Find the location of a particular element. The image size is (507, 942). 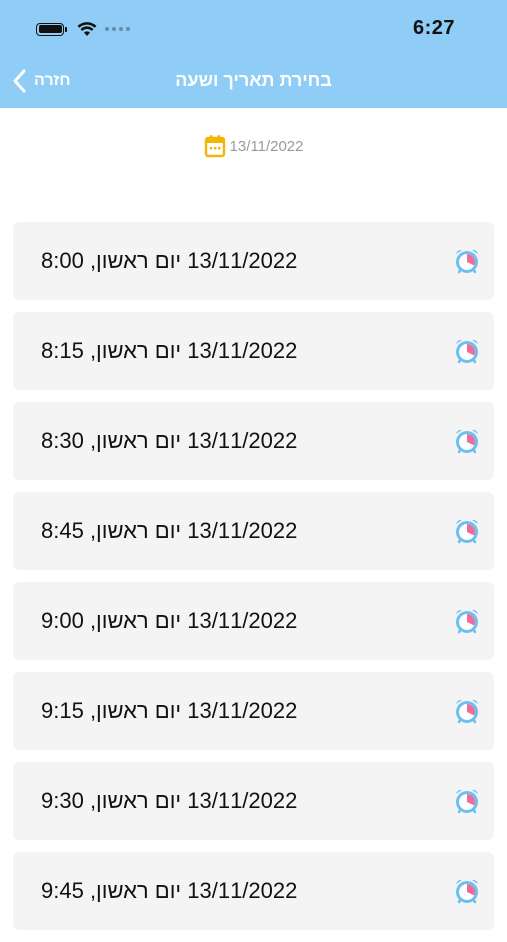

time-slot-row: 13/11/2022 יום ראשון, 9:45 is located at coordinates (253, 891).